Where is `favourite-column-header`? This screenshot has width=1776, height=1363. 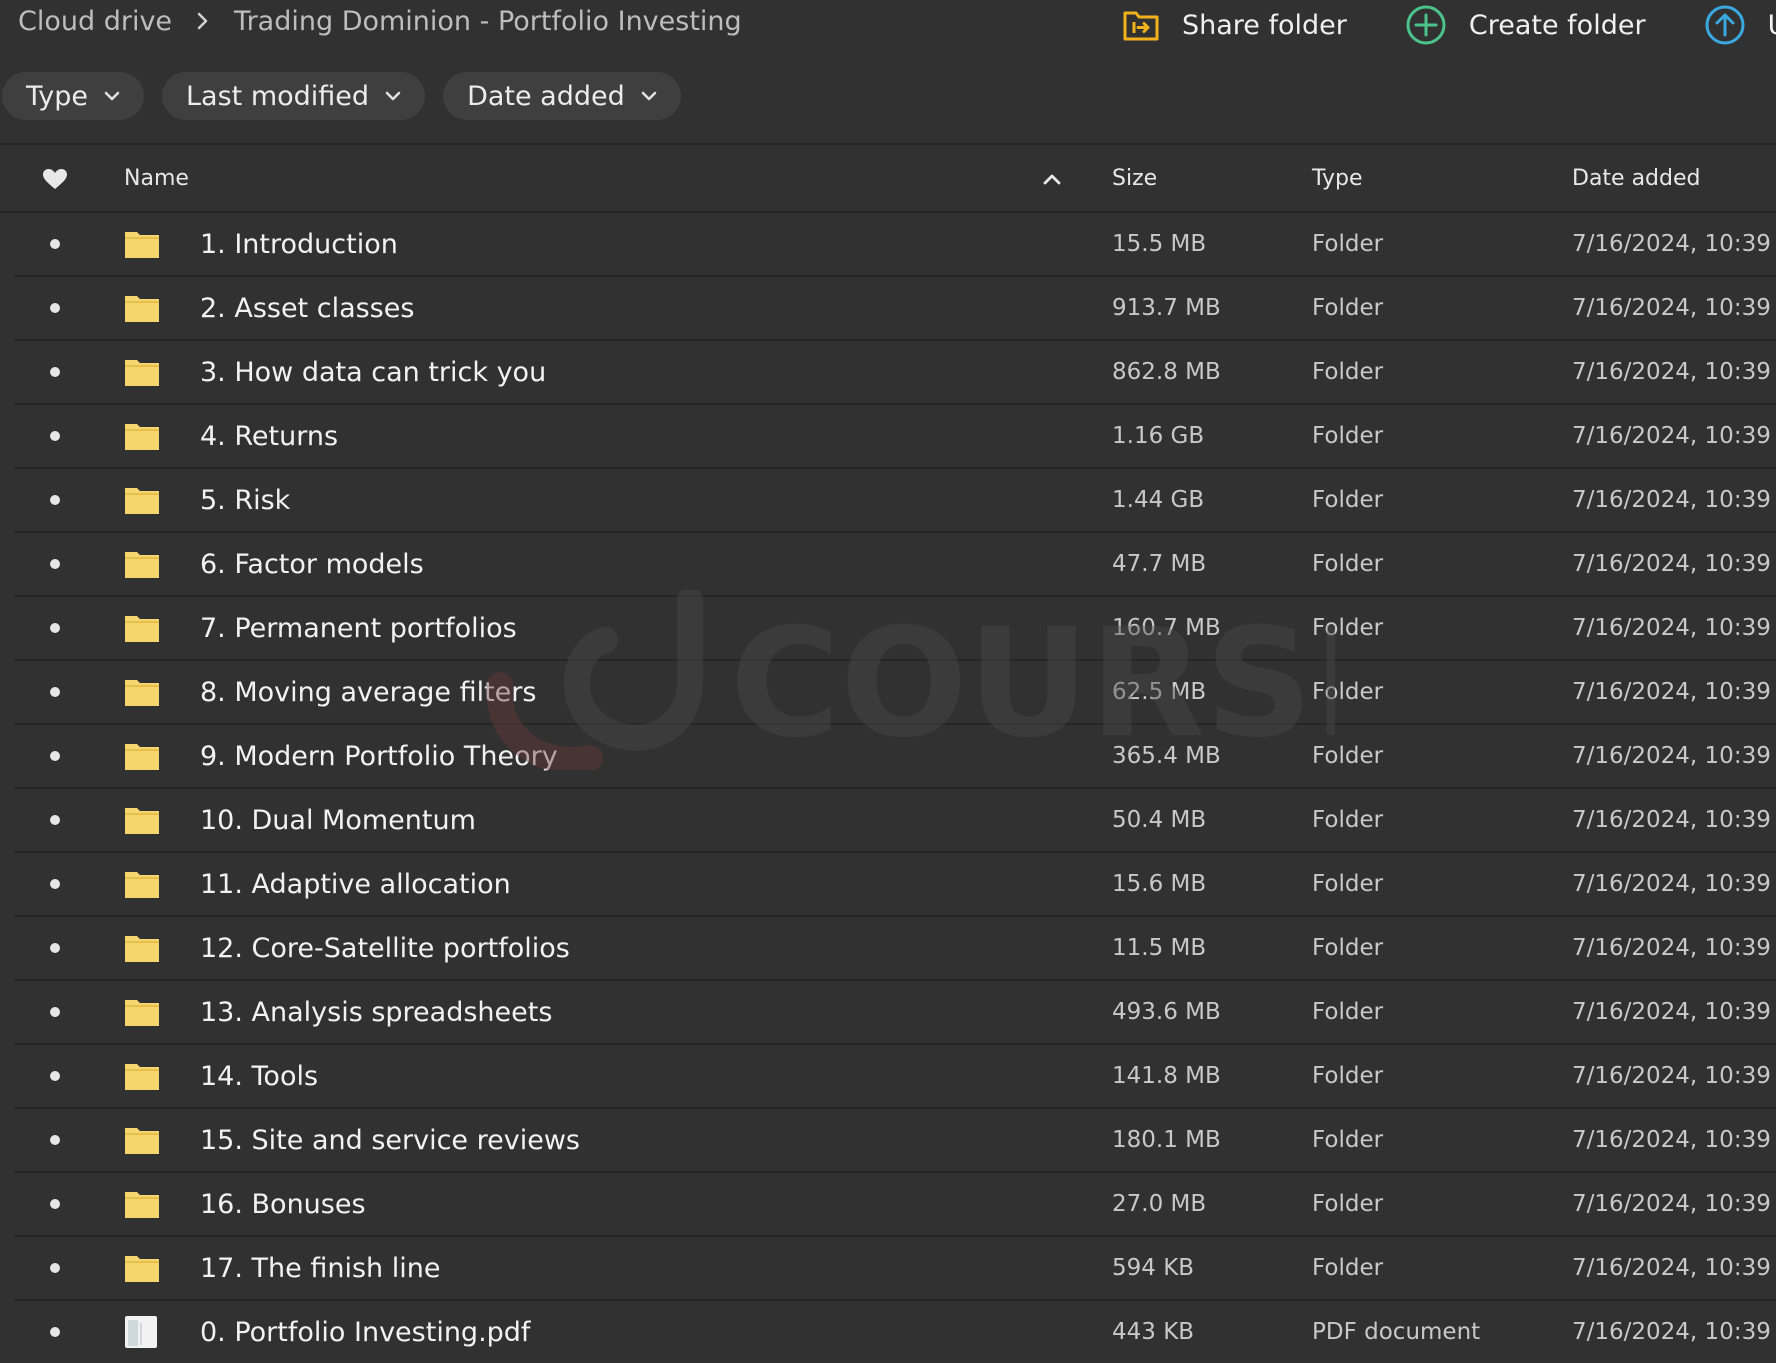 favourite-column-header is located at coordinates (55, 178).